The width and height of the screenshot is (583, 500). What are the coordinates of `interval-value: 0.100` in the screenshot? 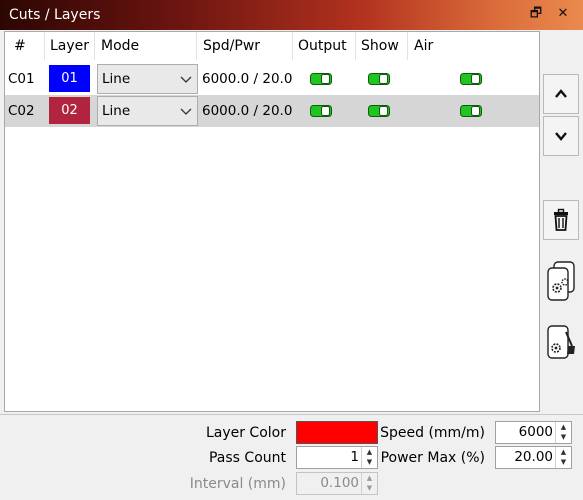 It's located at (339, 483).